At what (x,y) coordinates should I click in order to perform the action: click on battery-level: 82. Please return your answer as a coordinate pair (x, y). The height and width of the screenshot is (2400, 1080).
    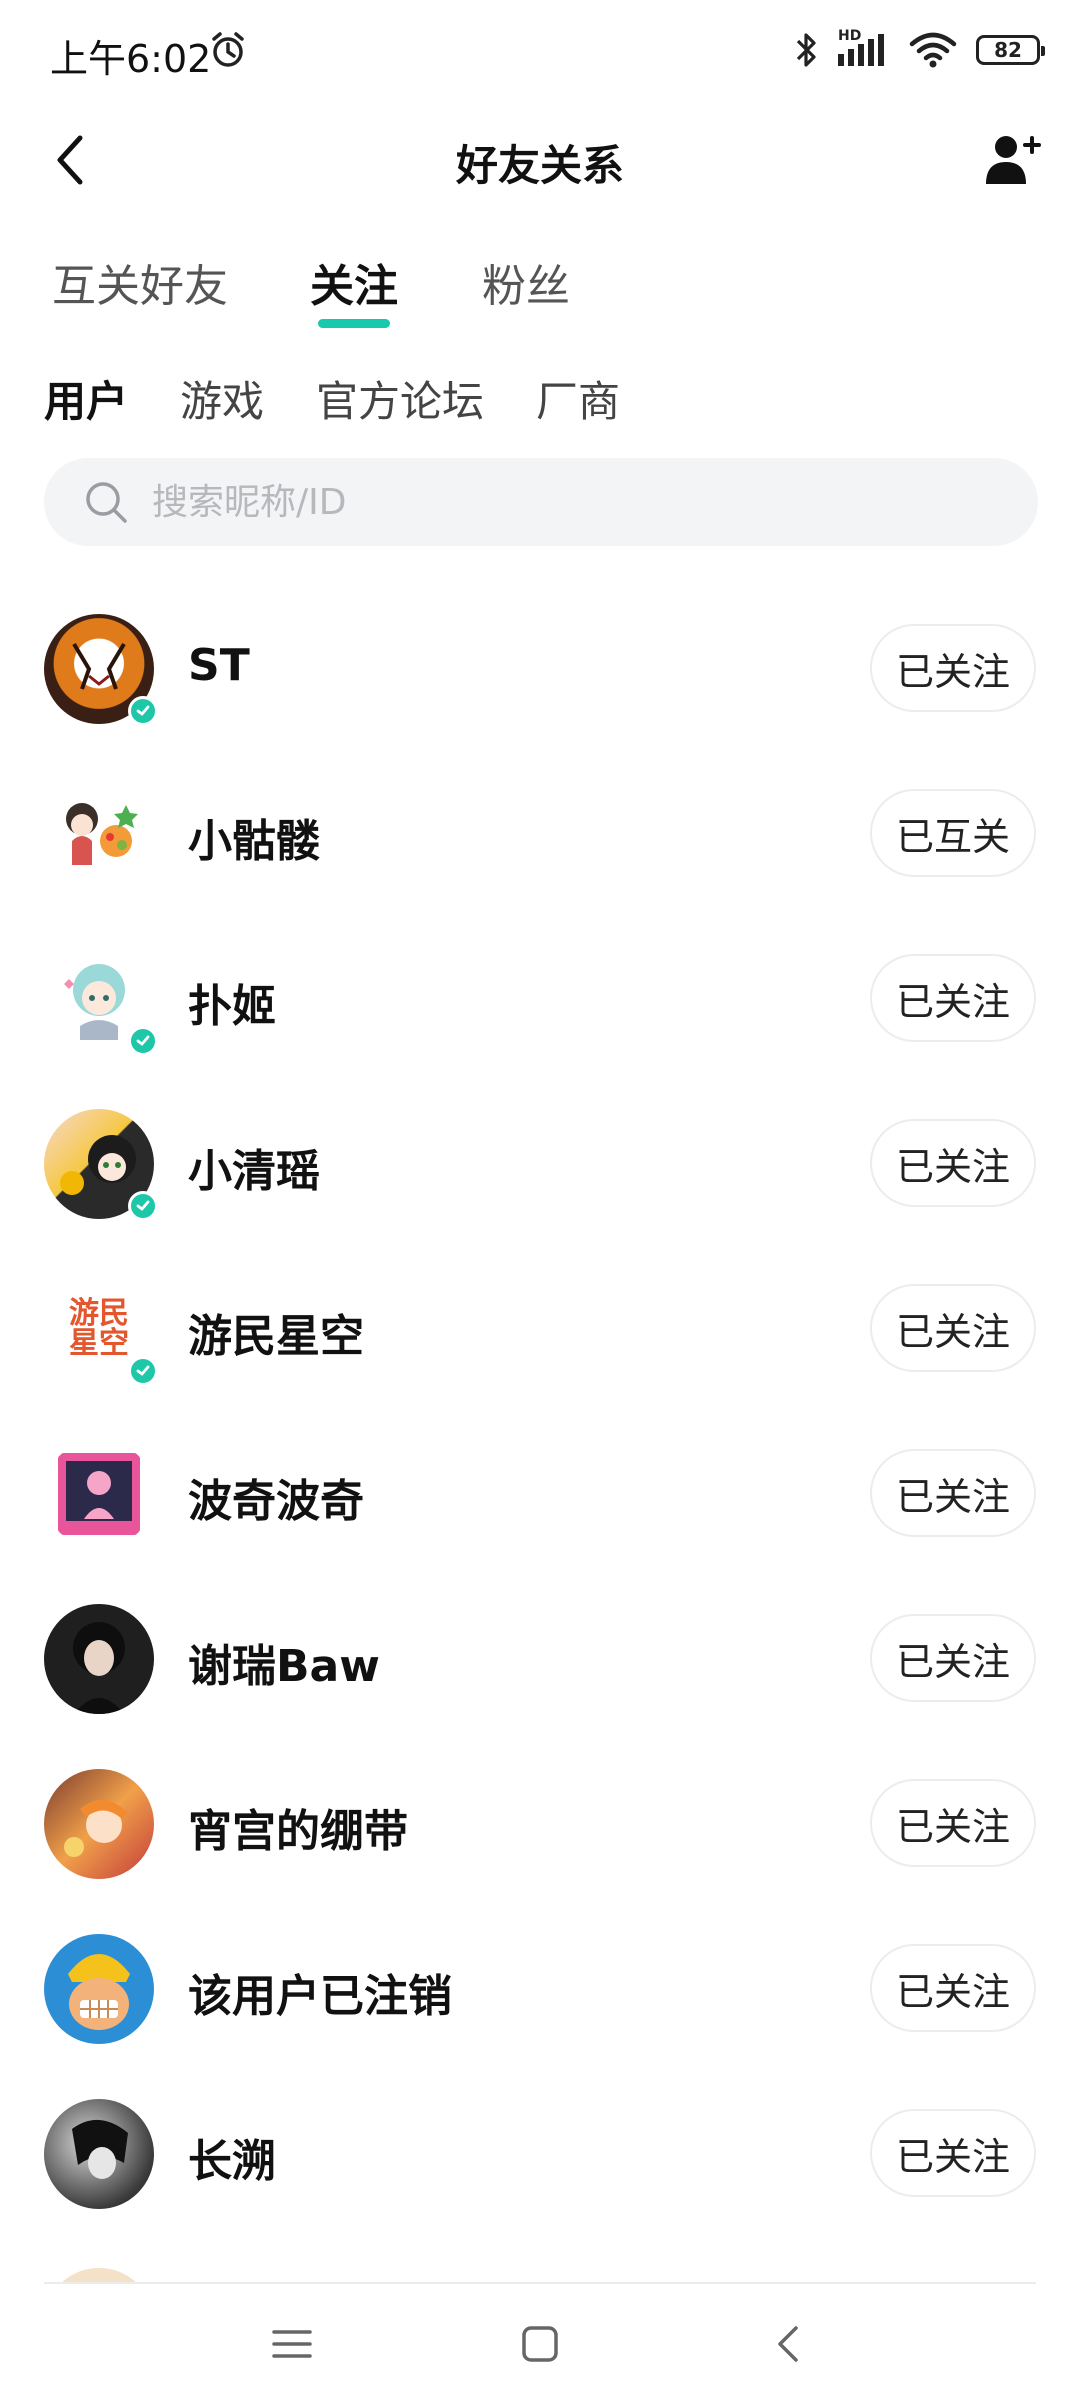
    Looking at the image, I should click on (1008, 50).